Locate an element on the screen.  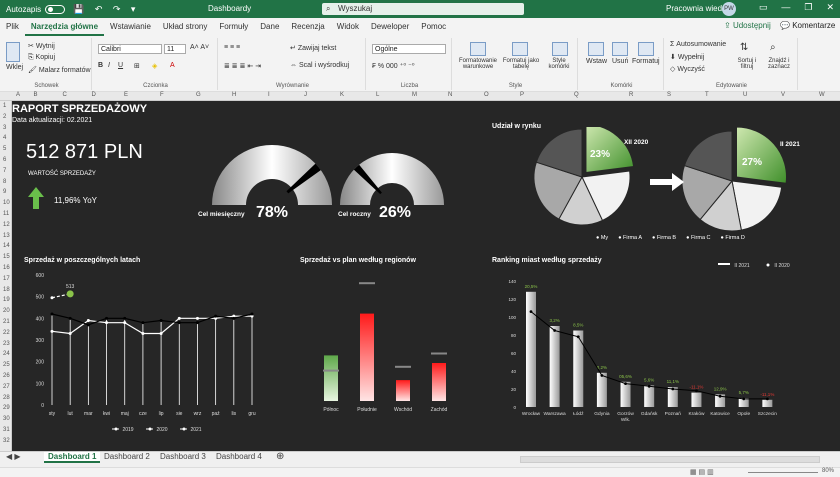
tab-5: Dane is located at coordinates (269, 27).